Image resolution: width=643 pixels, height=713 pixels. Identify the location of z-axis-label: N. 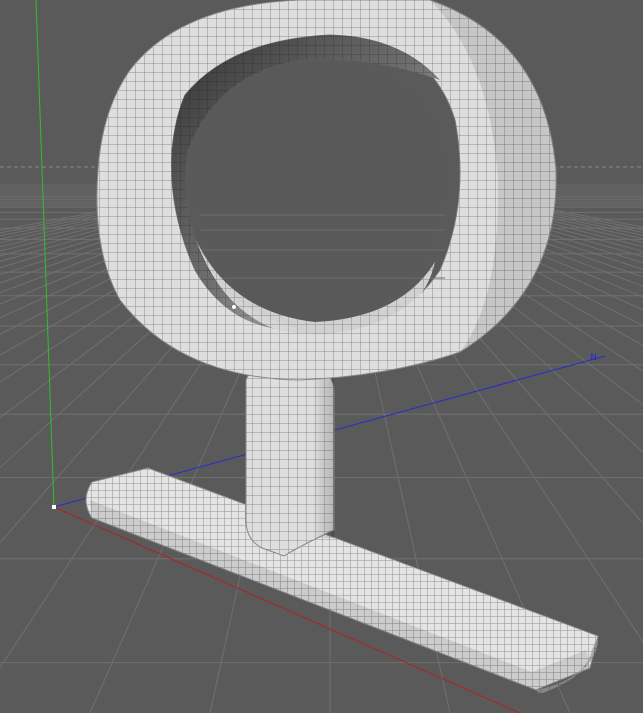
(593, 358).